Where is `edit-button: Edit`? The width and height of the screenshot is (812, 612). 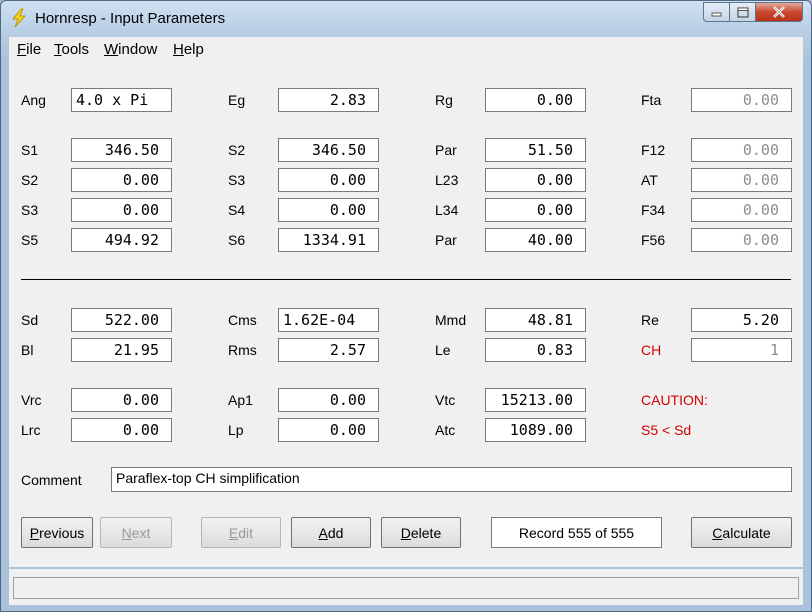 edit-button: Edit is located at coordinates (241, 532).